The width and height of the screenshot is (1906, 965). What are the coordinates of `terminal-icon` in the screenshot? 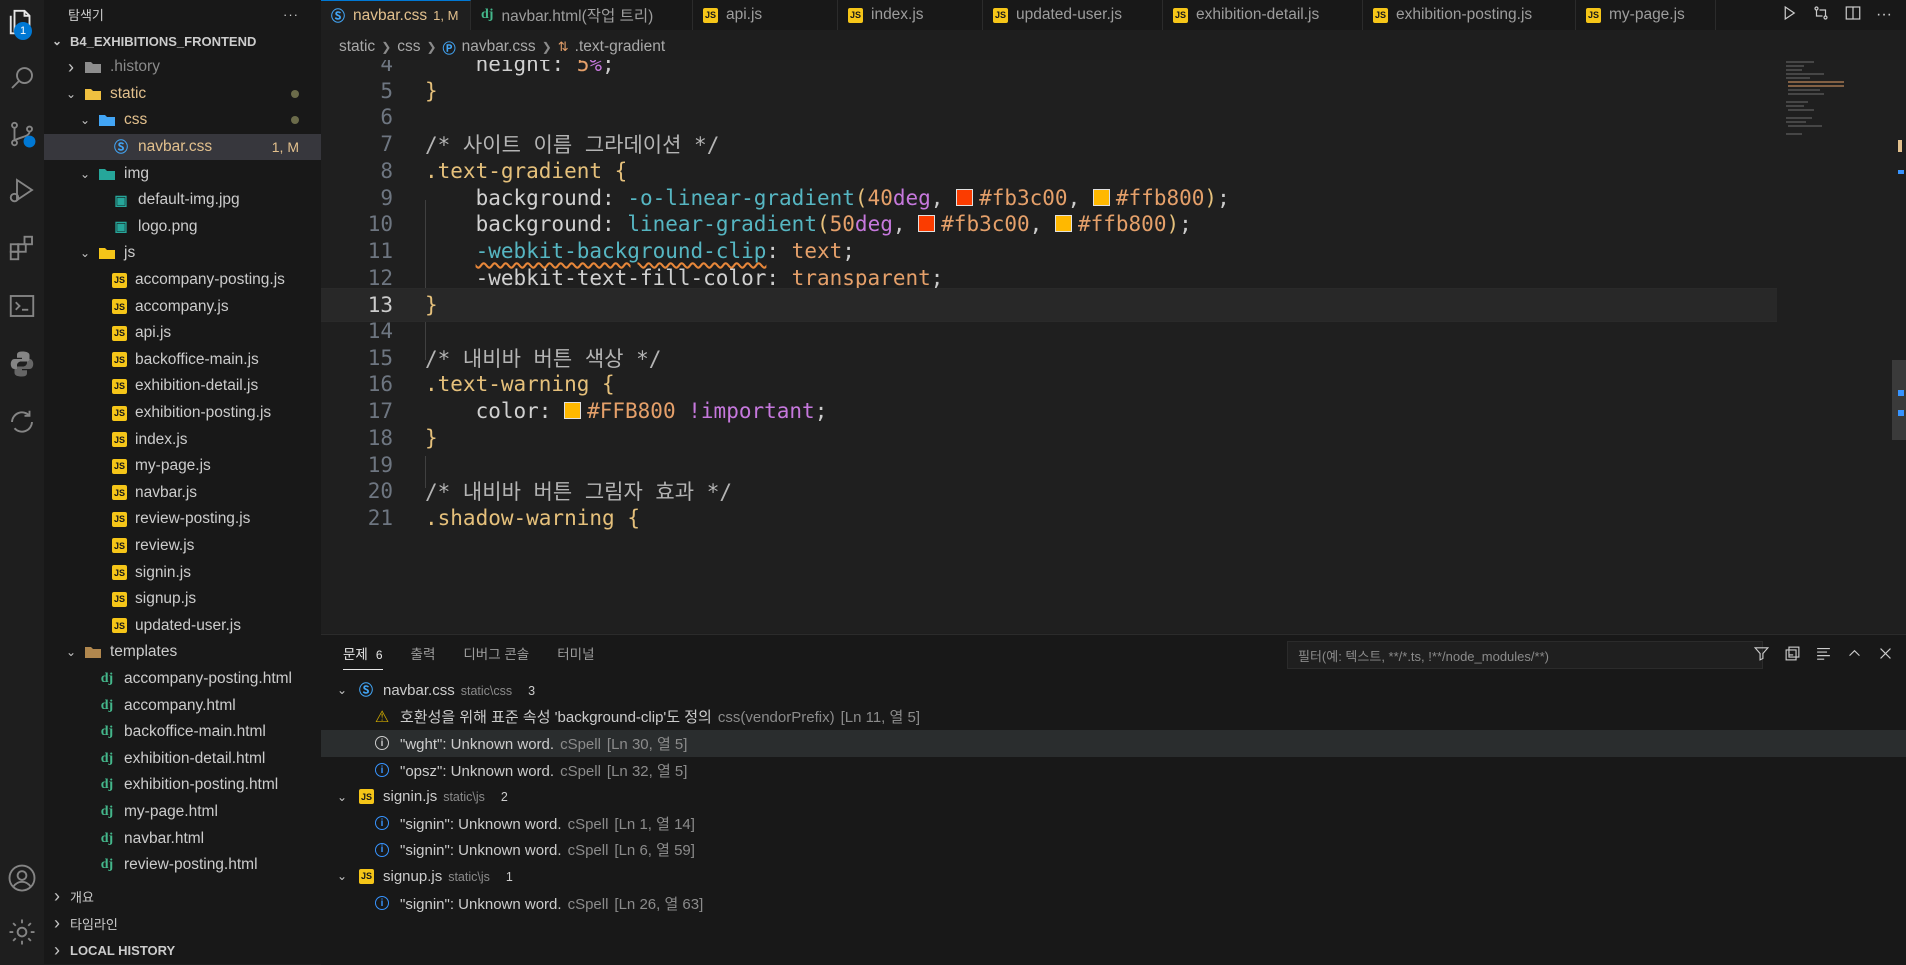 It's located at (22, 306).